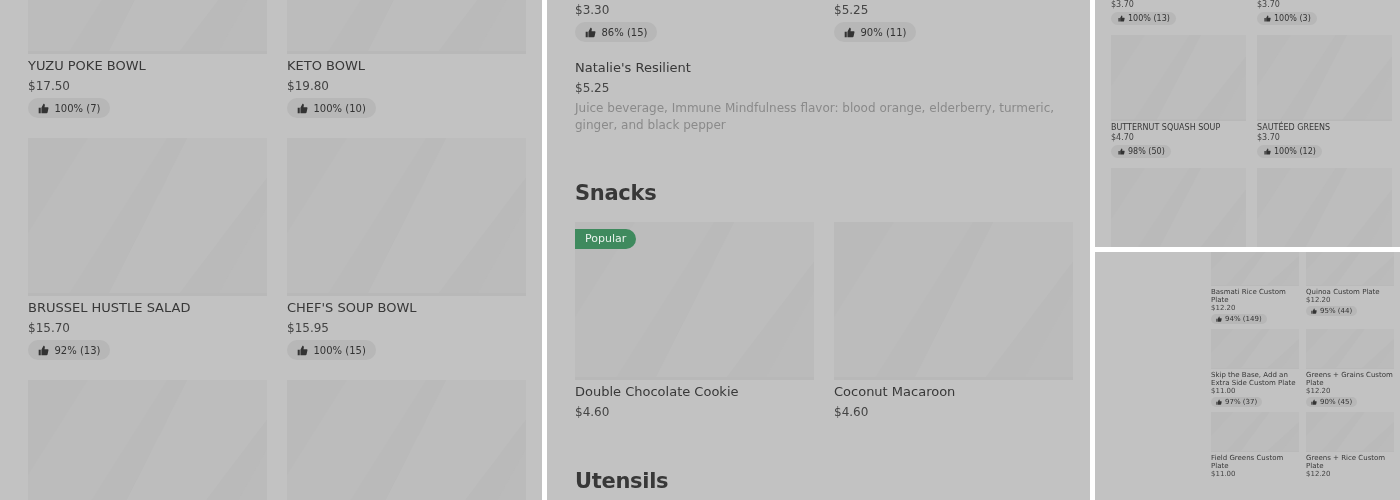  What do you see at coordinates (657, 392) in the screenshot?
I see `item-name: Double Chocolate Cookie` at bounding box center [657, 392].